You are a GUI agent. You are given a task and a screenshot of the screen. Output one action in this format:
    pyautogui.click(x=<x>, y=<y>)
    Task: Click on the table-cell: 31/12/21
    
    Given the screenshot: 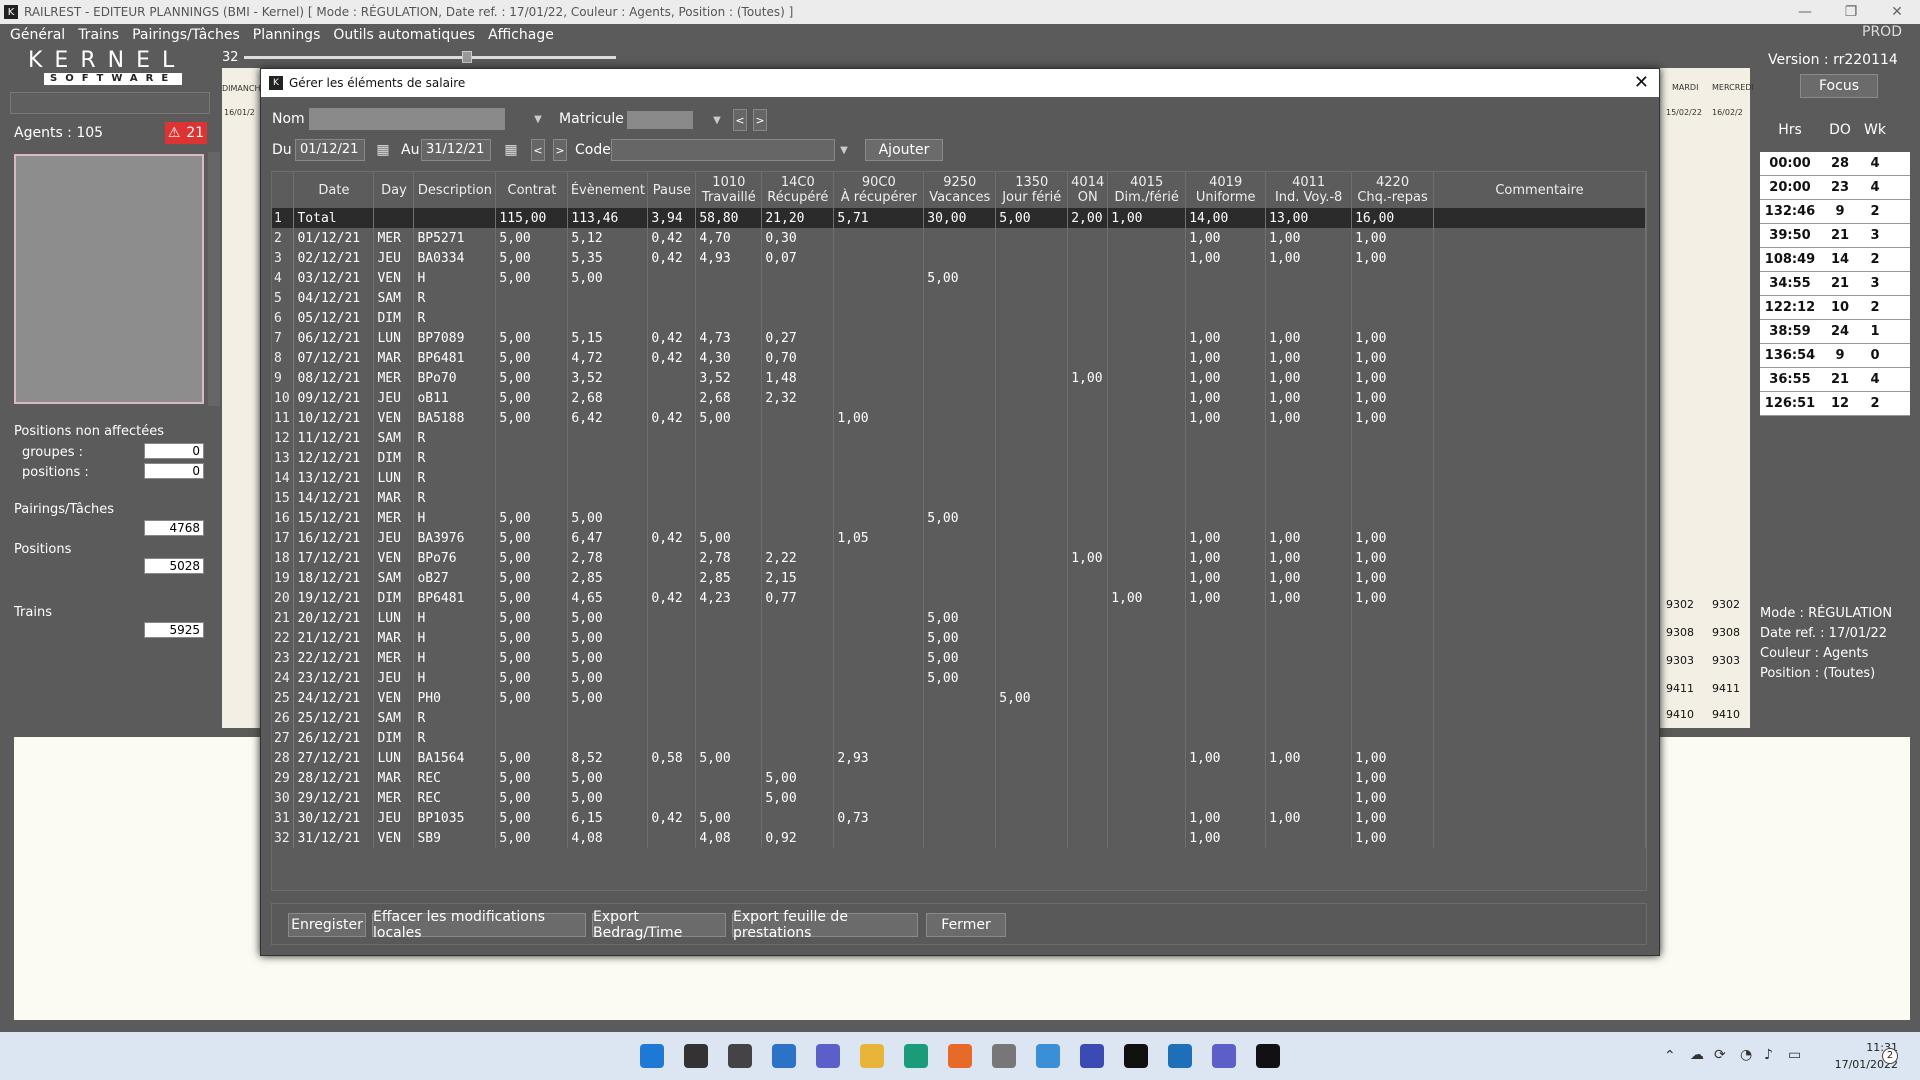 What is the action you would take?
    pyautogui.click(x=334, y=838)
    